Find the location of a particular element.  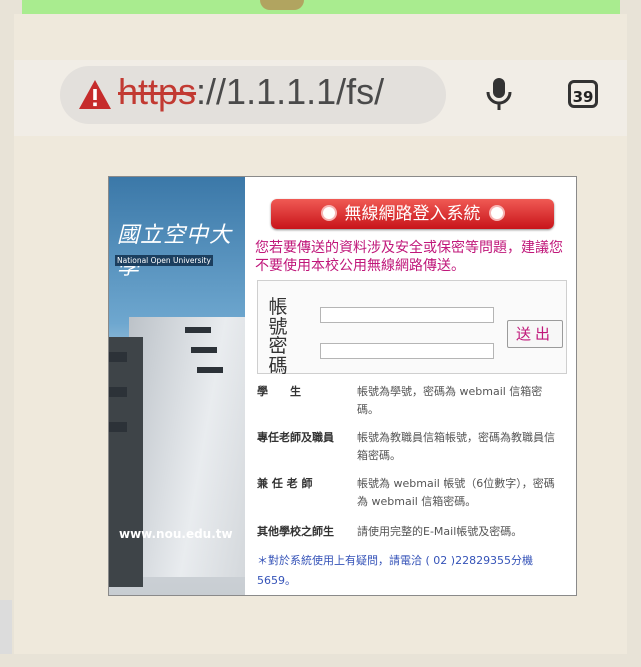

system-title-text: 無線網路登入系統 is located at coordinates (412, 214).